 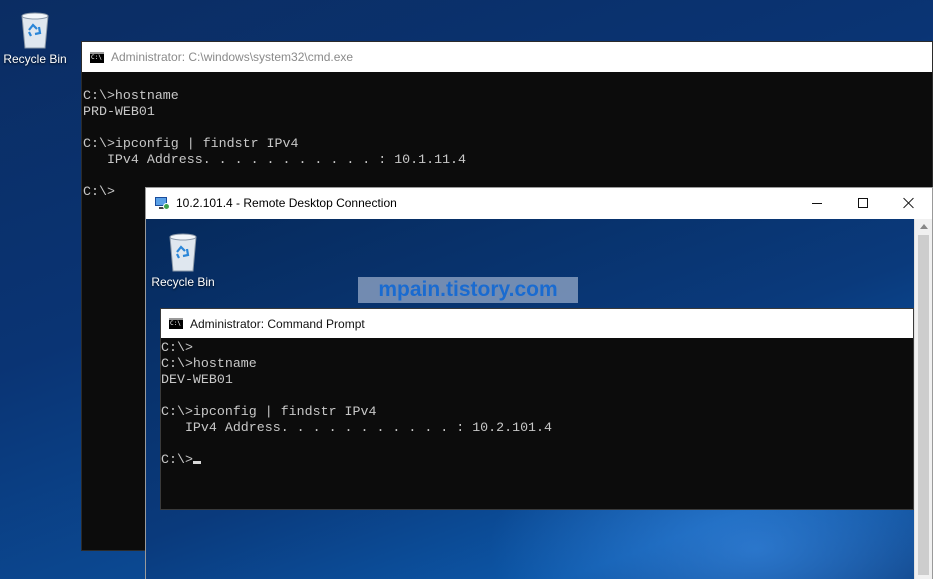 What do you see at coordinates (277, 323) in the screenshot?
I see `inner-cmd-title: Administrator: Command Prompt` at bounding box center [277, 323].